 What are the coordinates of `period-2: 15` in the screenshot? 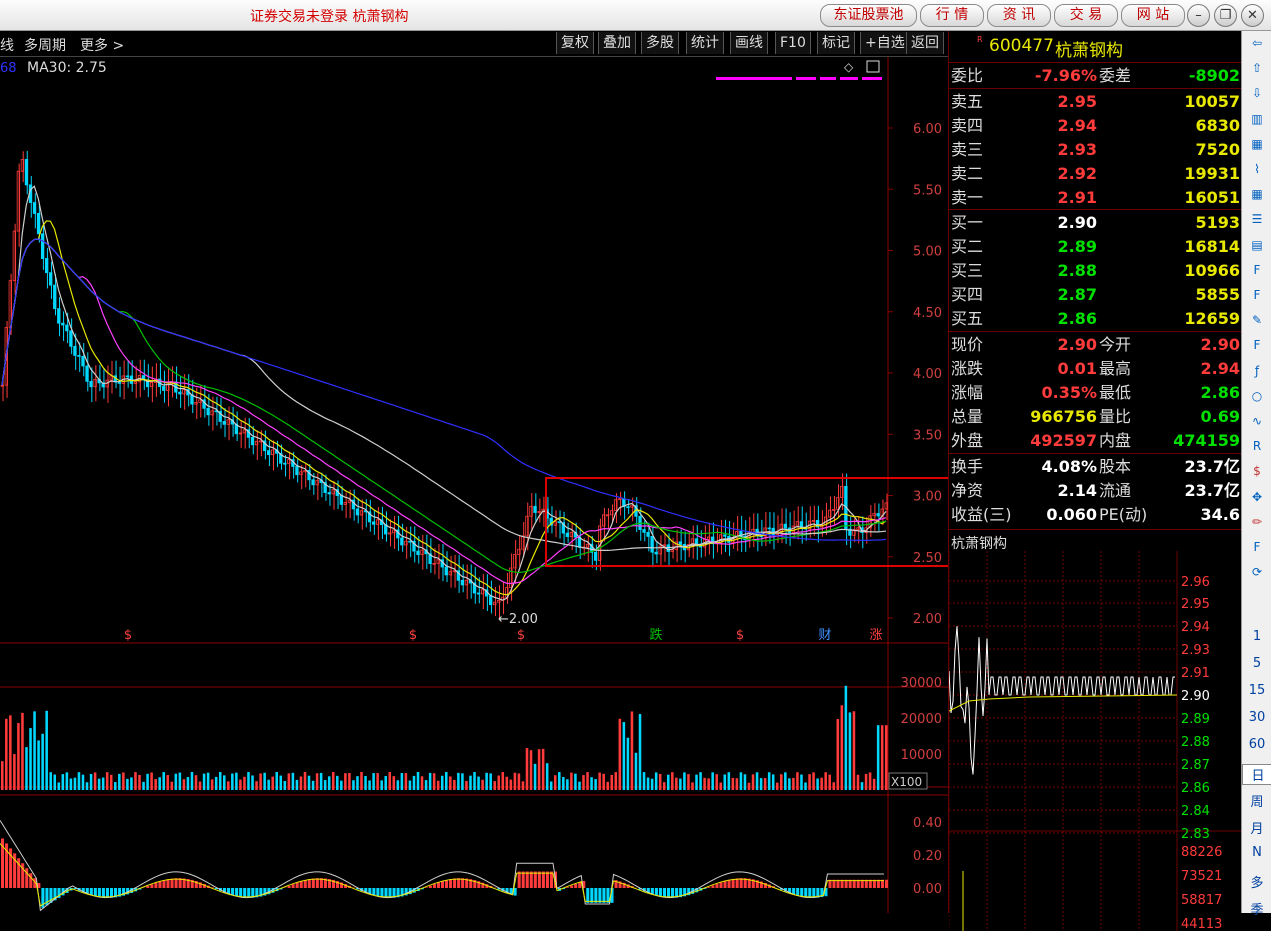 It's located at (1256, 690).